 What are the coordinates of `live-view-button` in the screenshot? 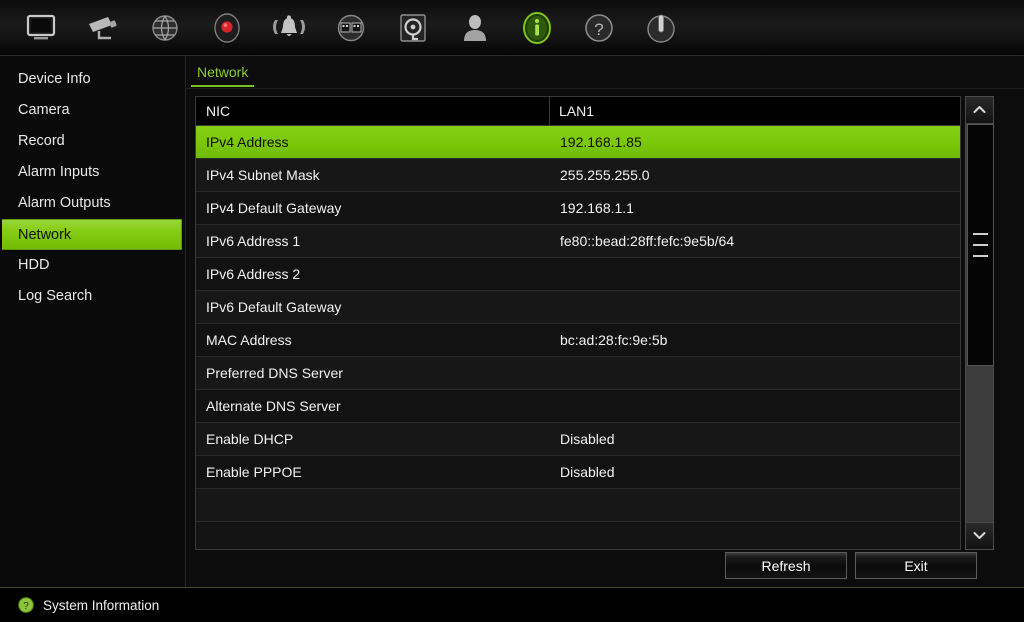 It's located at (41, 28).